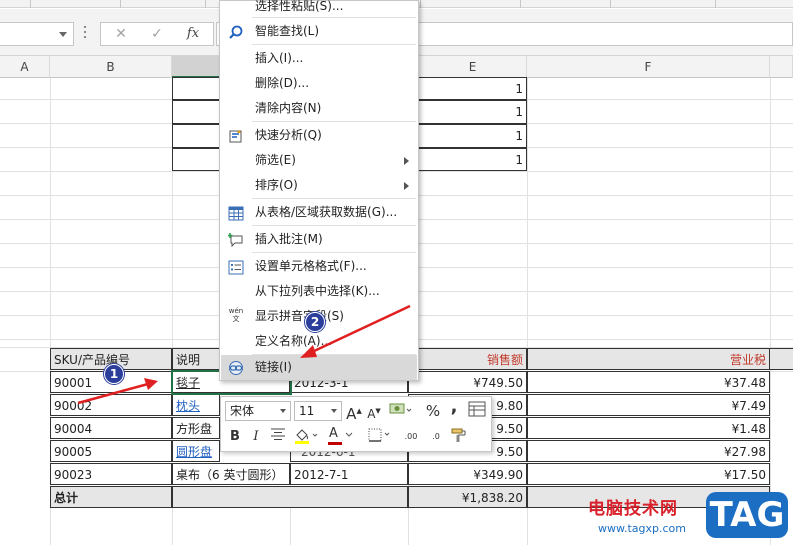 This screenshot has width=793, height=545. I want to click on cell-sku: 90004, so click(111, 428).